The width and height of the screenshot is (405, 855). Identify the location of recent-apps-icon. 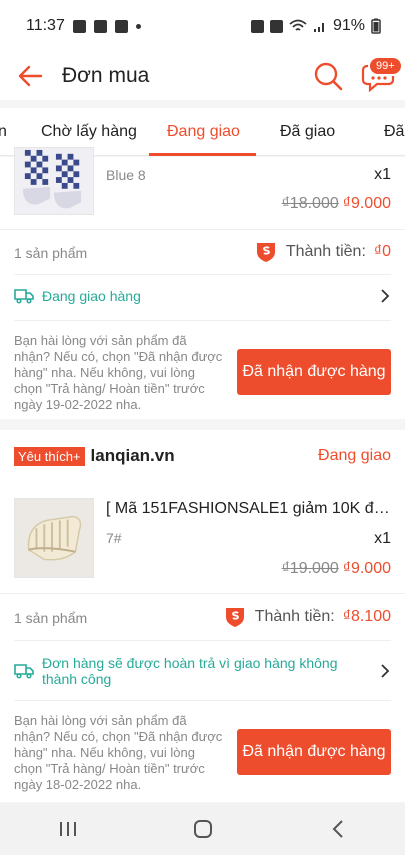
(67, 829).